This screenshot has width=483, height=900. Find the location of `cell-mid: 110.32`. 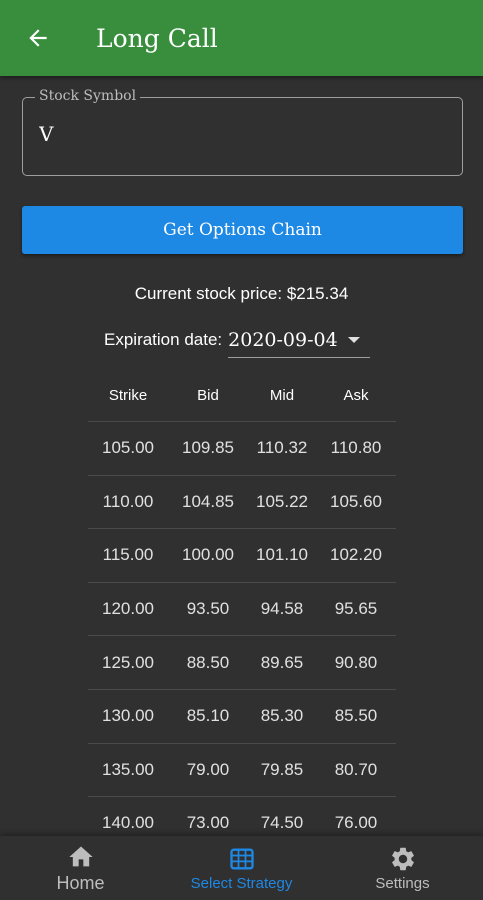

cell-mid: 110.32 is located at coordinates (282, 448).